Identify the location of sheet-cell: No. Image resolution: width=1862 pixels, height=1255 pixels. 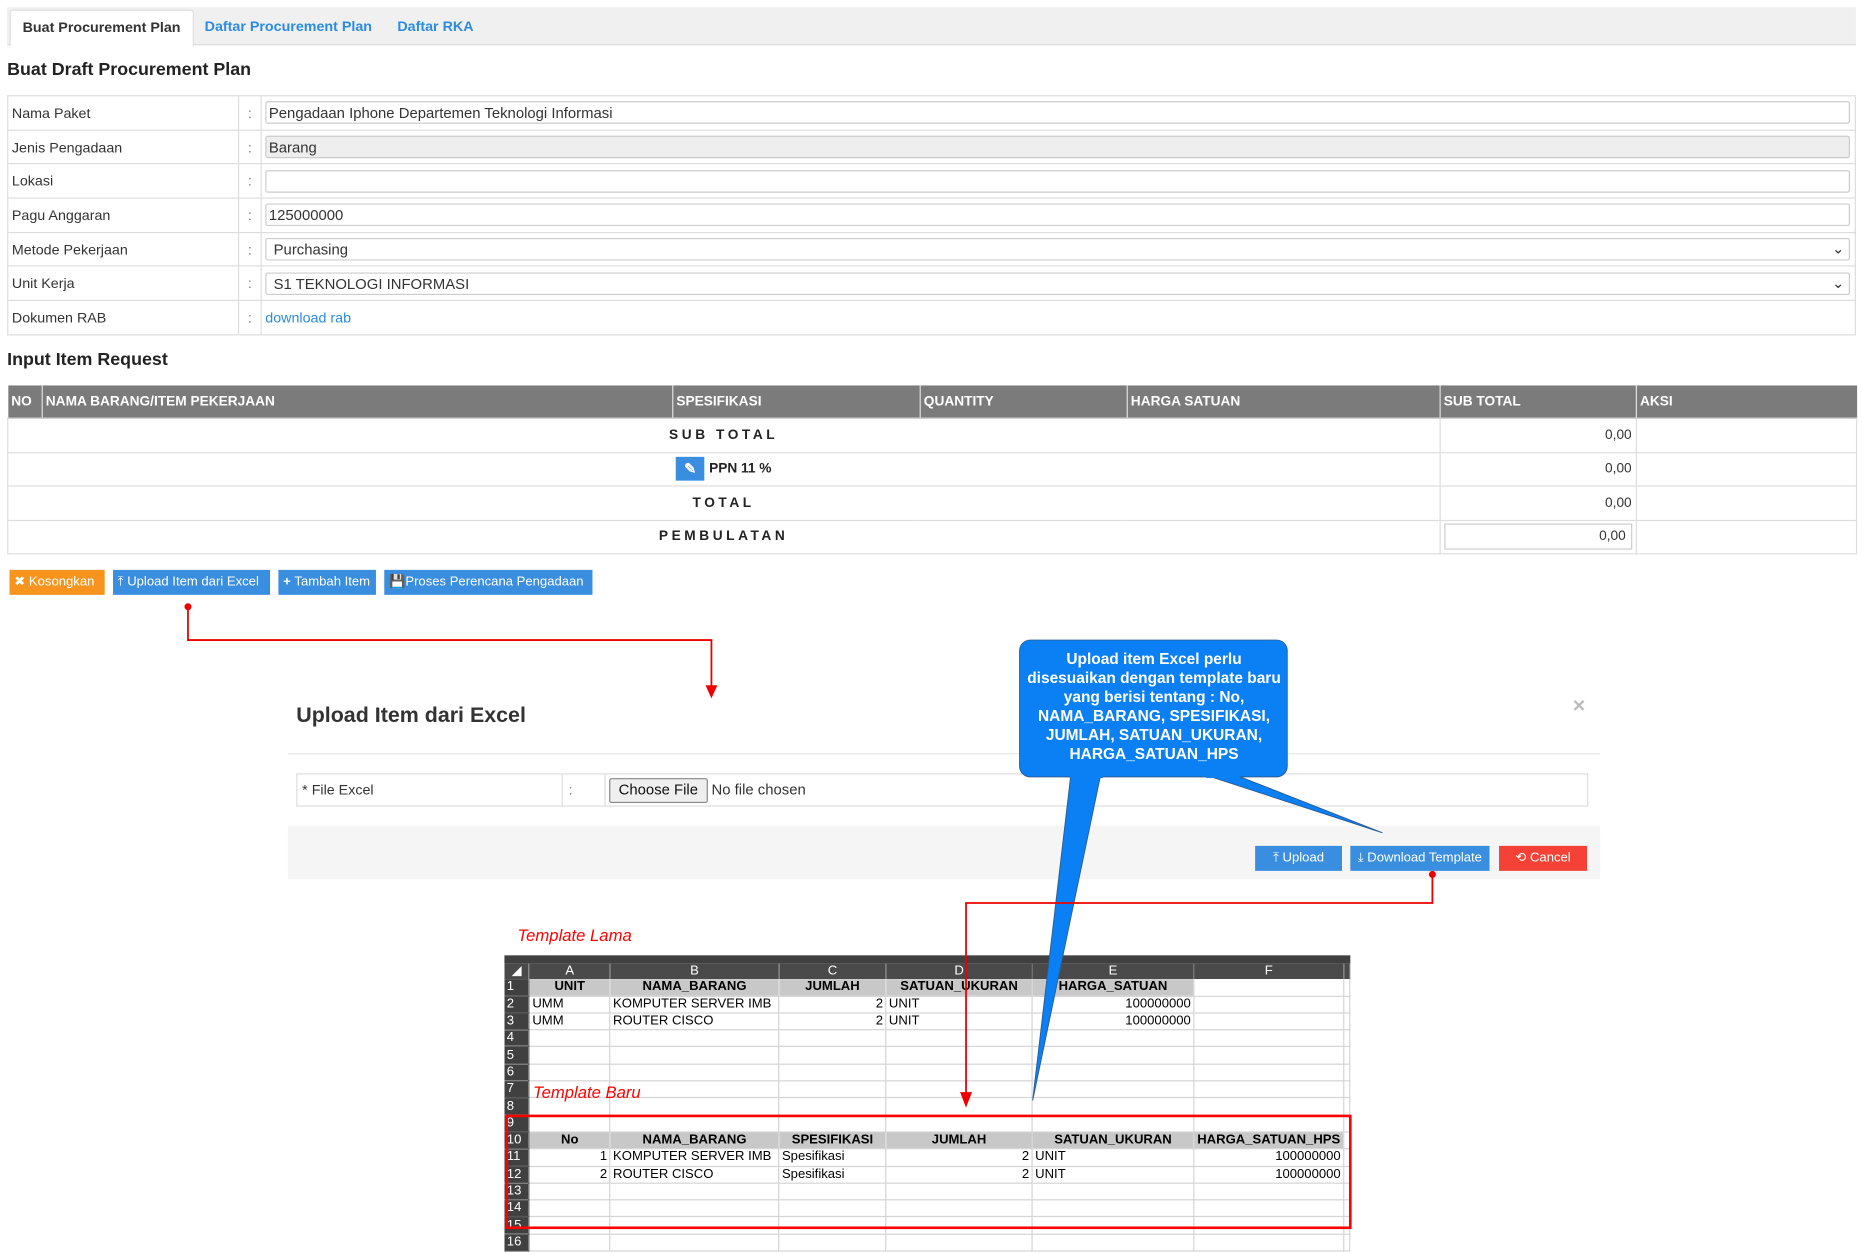
(570, 1140).